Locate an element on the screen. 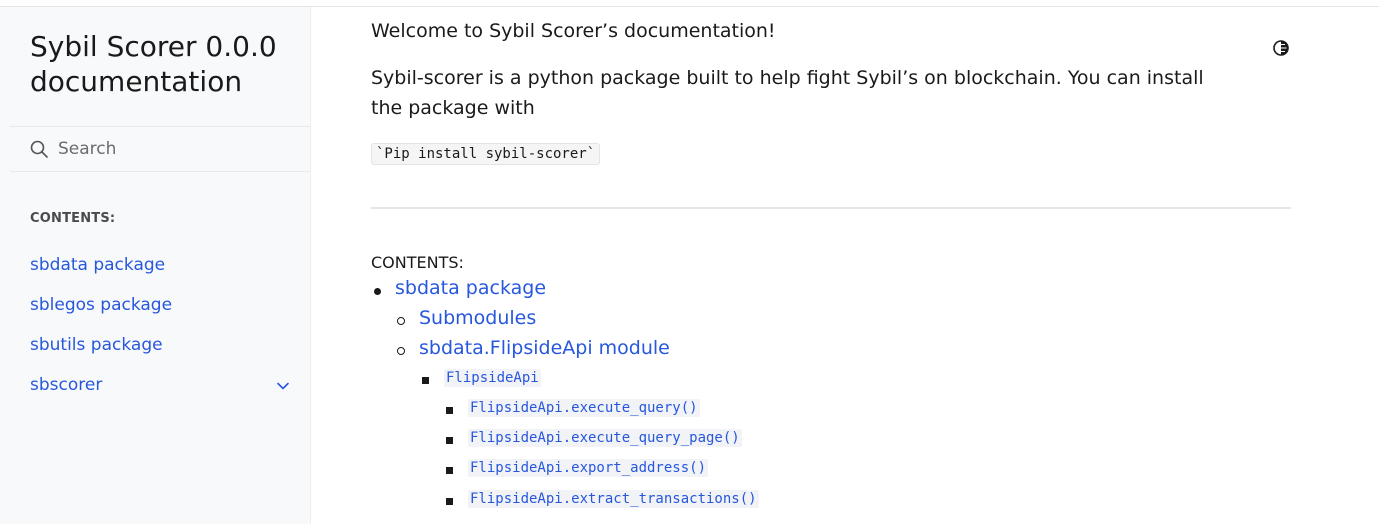 This screenshot has height=524, width=1379. search-icon is located at coordinates (39, 149).